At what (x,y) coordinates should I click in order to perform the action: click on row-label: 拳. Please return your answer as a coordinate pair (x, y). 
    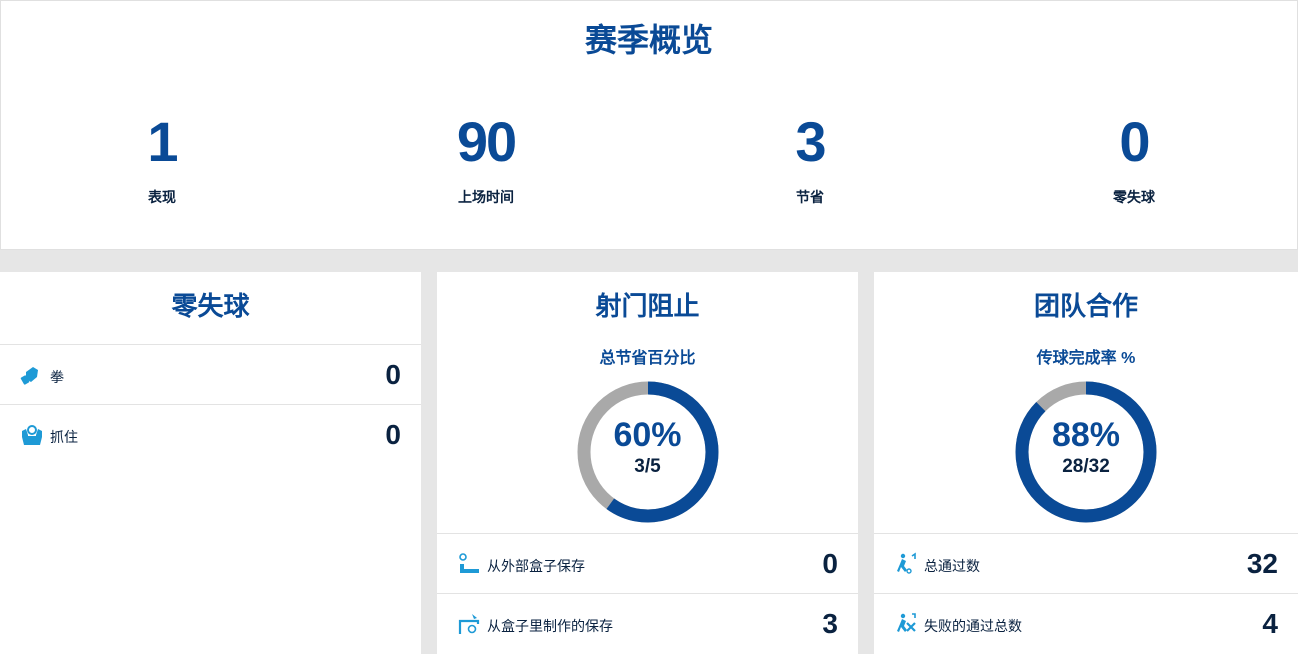
    Looking at the image, I should click on (57, 377).